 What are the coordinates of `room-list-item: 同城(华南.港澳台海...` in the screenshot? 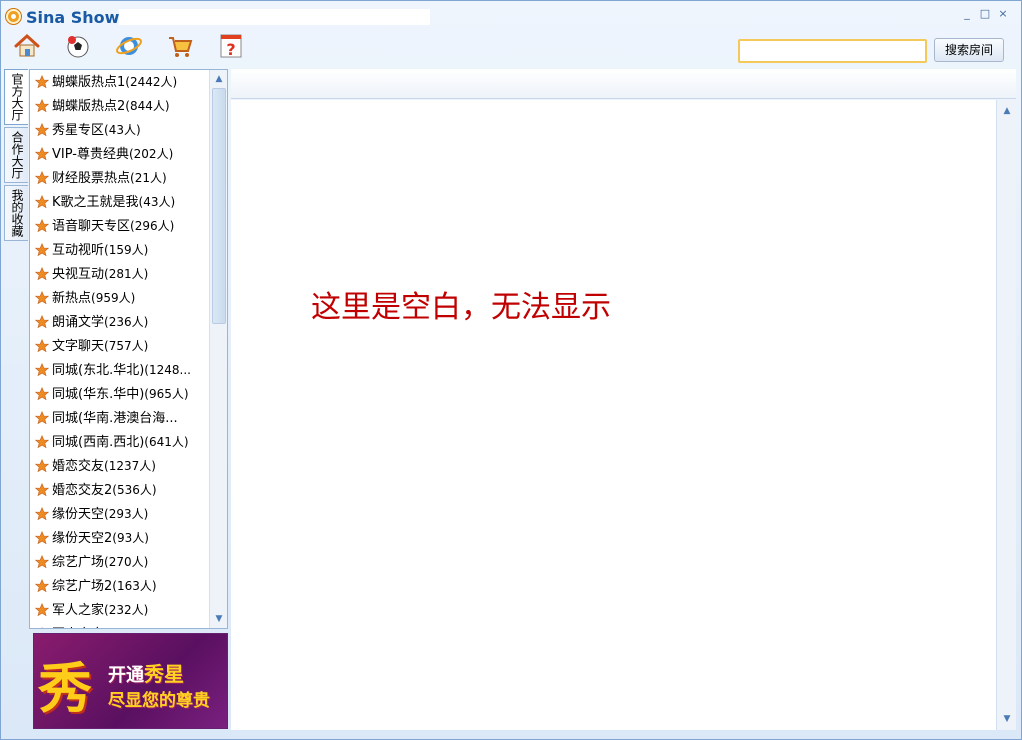 It's located at (120, 418).